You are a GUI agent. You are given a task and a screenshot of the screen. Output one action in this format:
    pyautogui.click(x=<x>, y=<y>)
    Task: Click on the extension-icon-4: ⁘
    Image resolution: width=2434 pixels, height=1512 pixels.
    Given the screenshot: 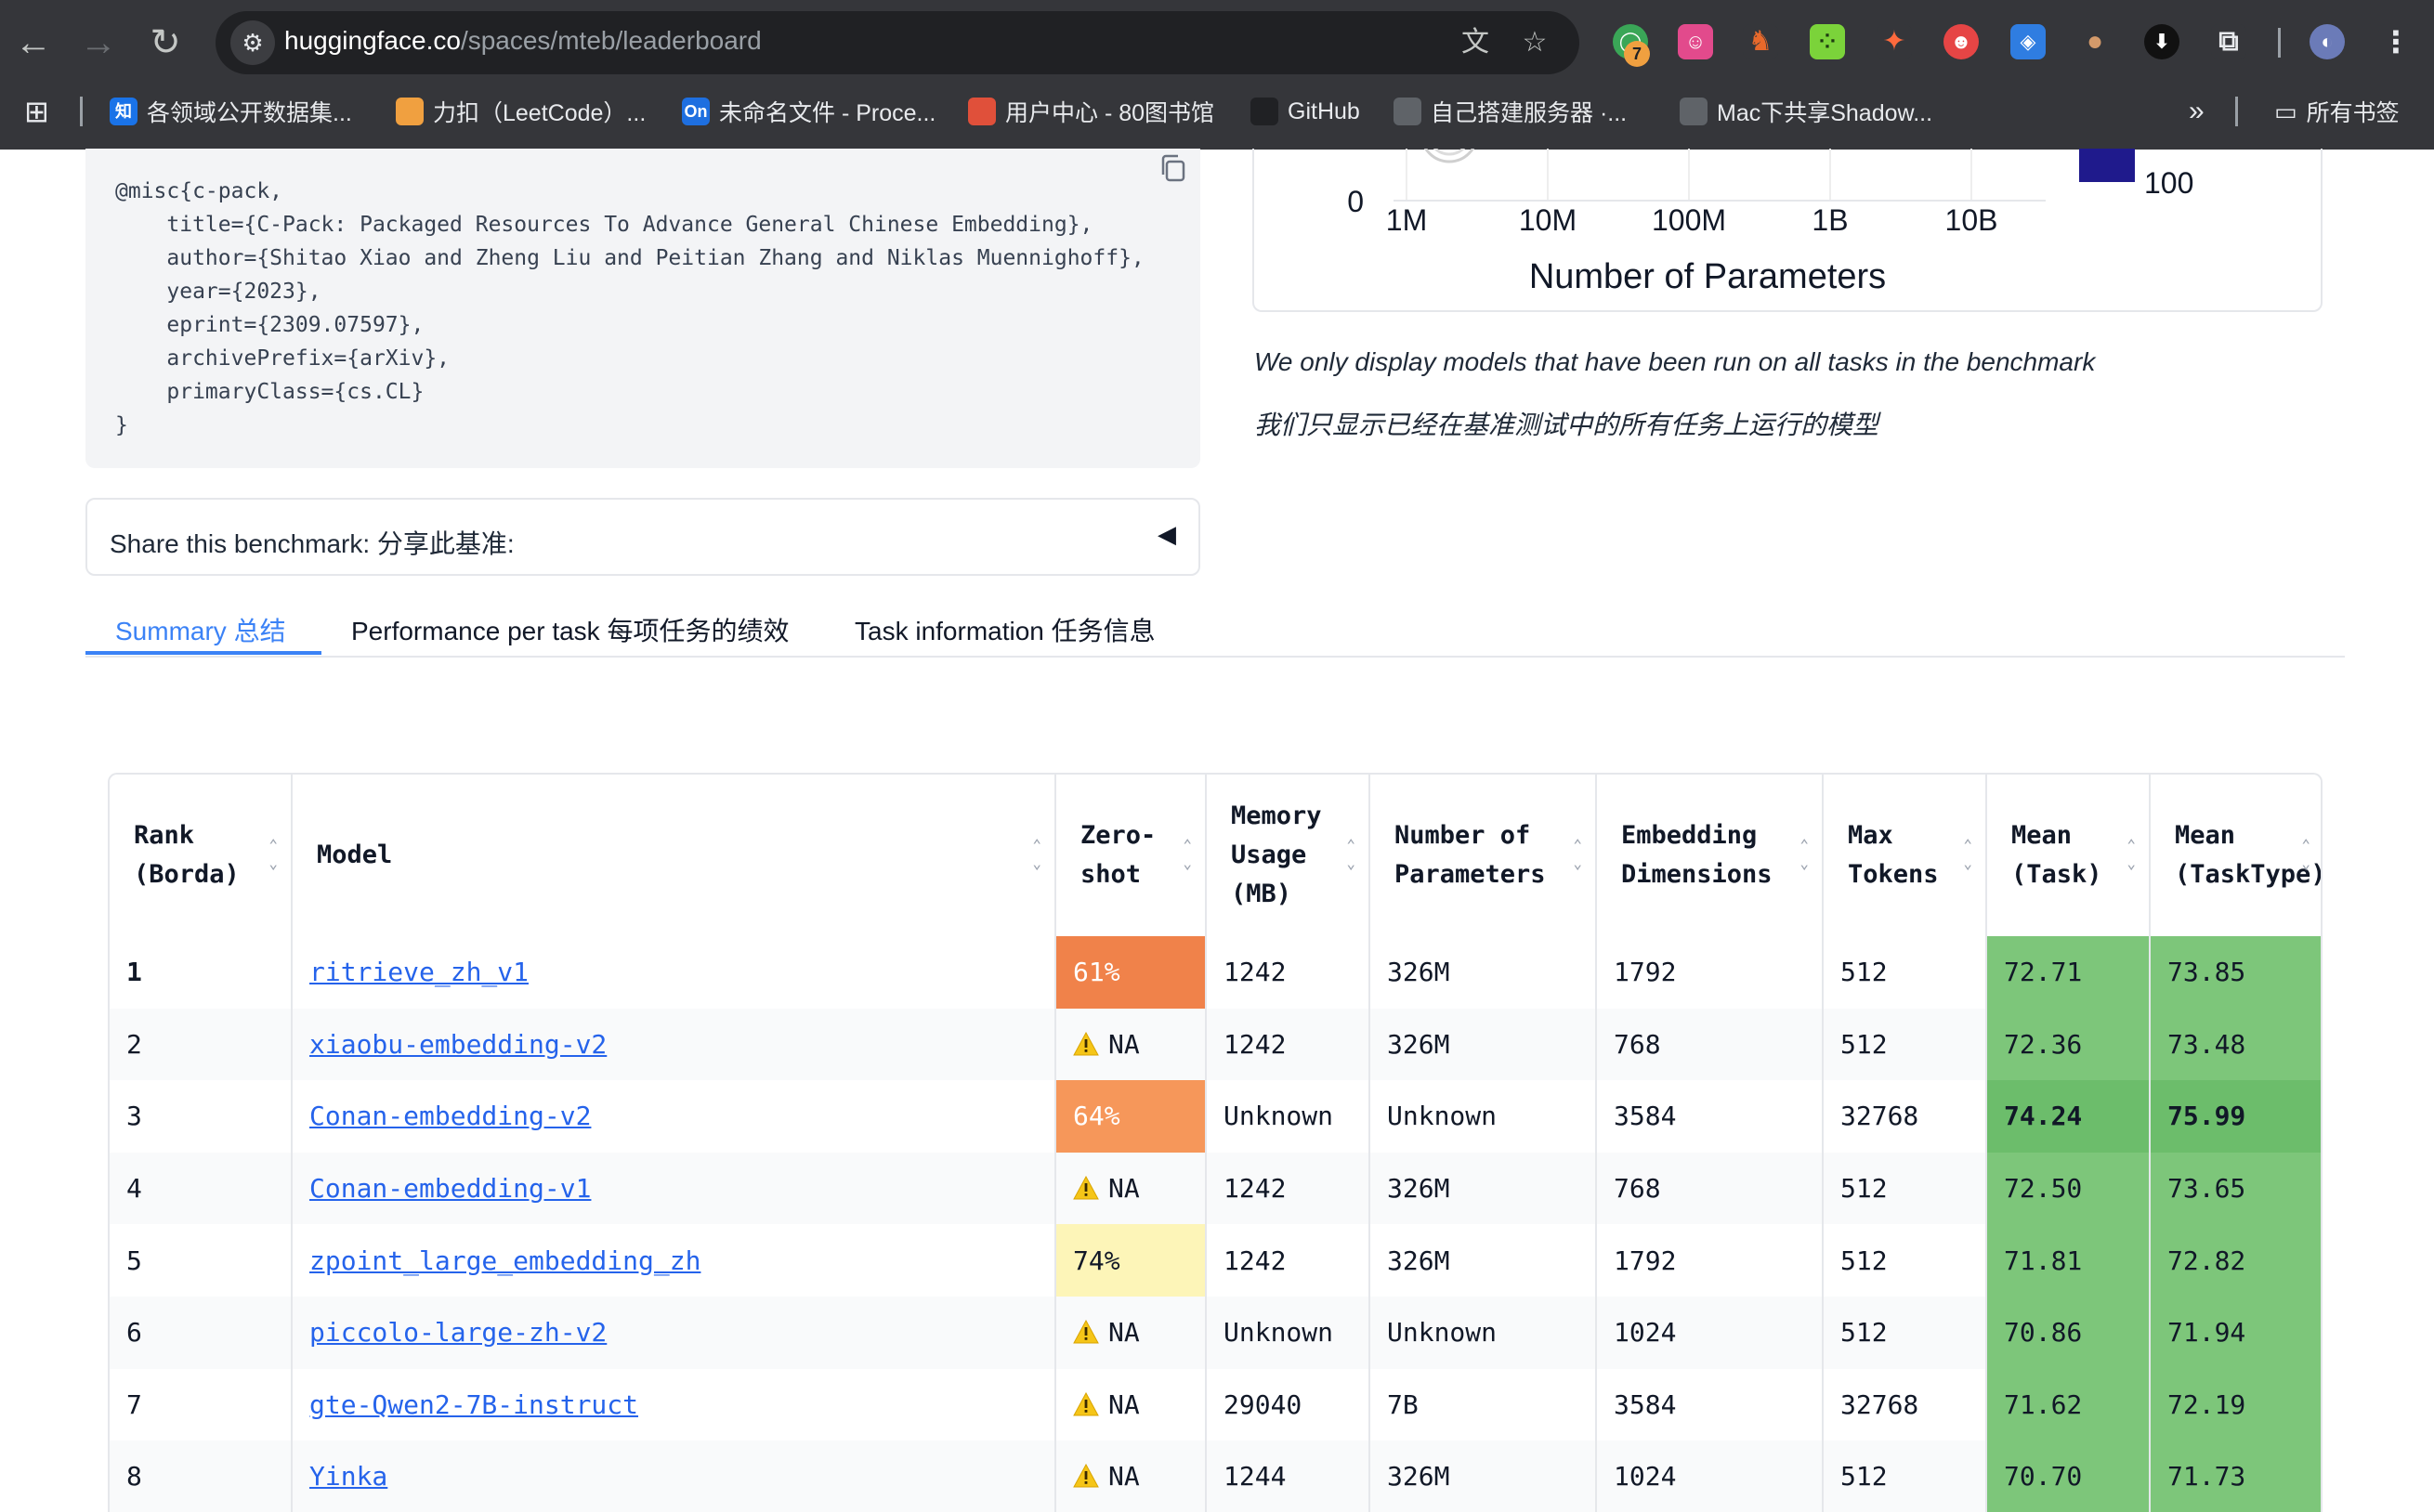 What is the action you would take?
    pyautogui.click(x=1827, y=42)
    